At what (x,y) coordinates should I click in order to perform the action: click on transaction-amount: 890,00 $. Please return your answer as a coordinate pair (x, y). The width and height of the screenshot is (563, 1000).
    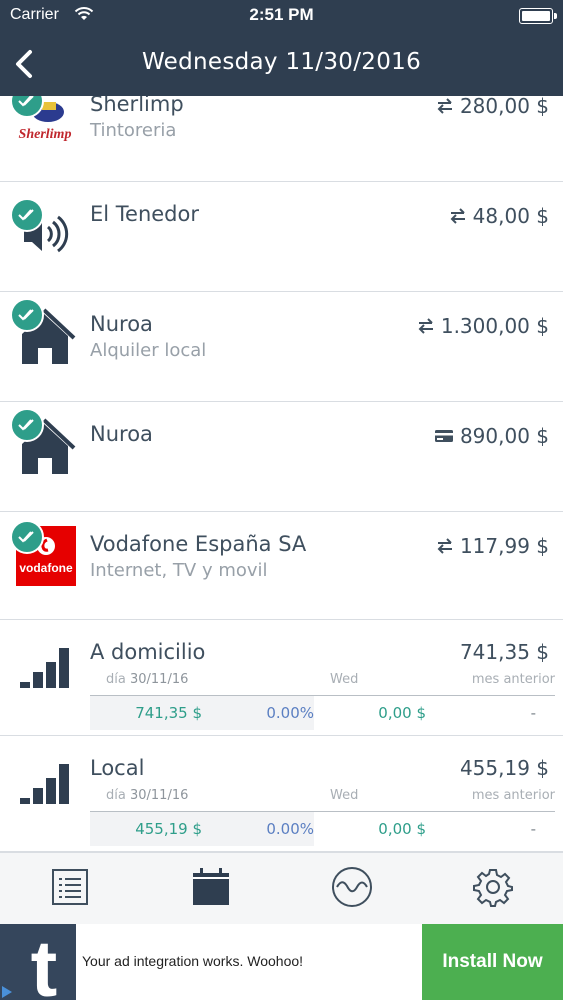
    Looking at the image, I should click on (491, 436).